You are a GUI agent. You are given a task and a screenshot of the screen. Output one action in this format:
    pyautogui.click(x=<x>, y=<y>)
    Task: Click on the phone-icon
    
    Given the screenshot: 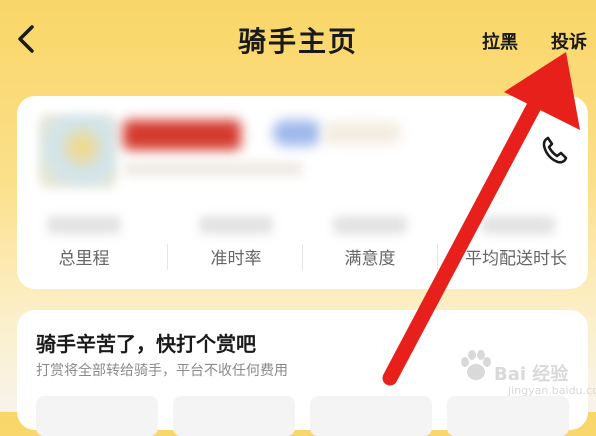 What is the action you would take?
    pyautogui.click(x=554, y=150)
    